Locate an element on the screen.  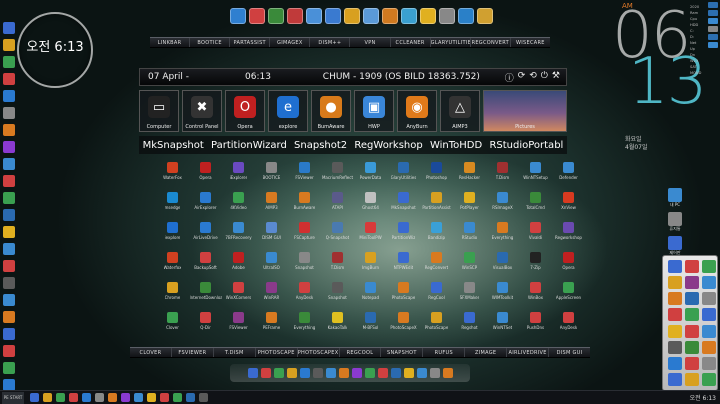
desktop-icon: Ghost64 is located at coordinates (370, 202).